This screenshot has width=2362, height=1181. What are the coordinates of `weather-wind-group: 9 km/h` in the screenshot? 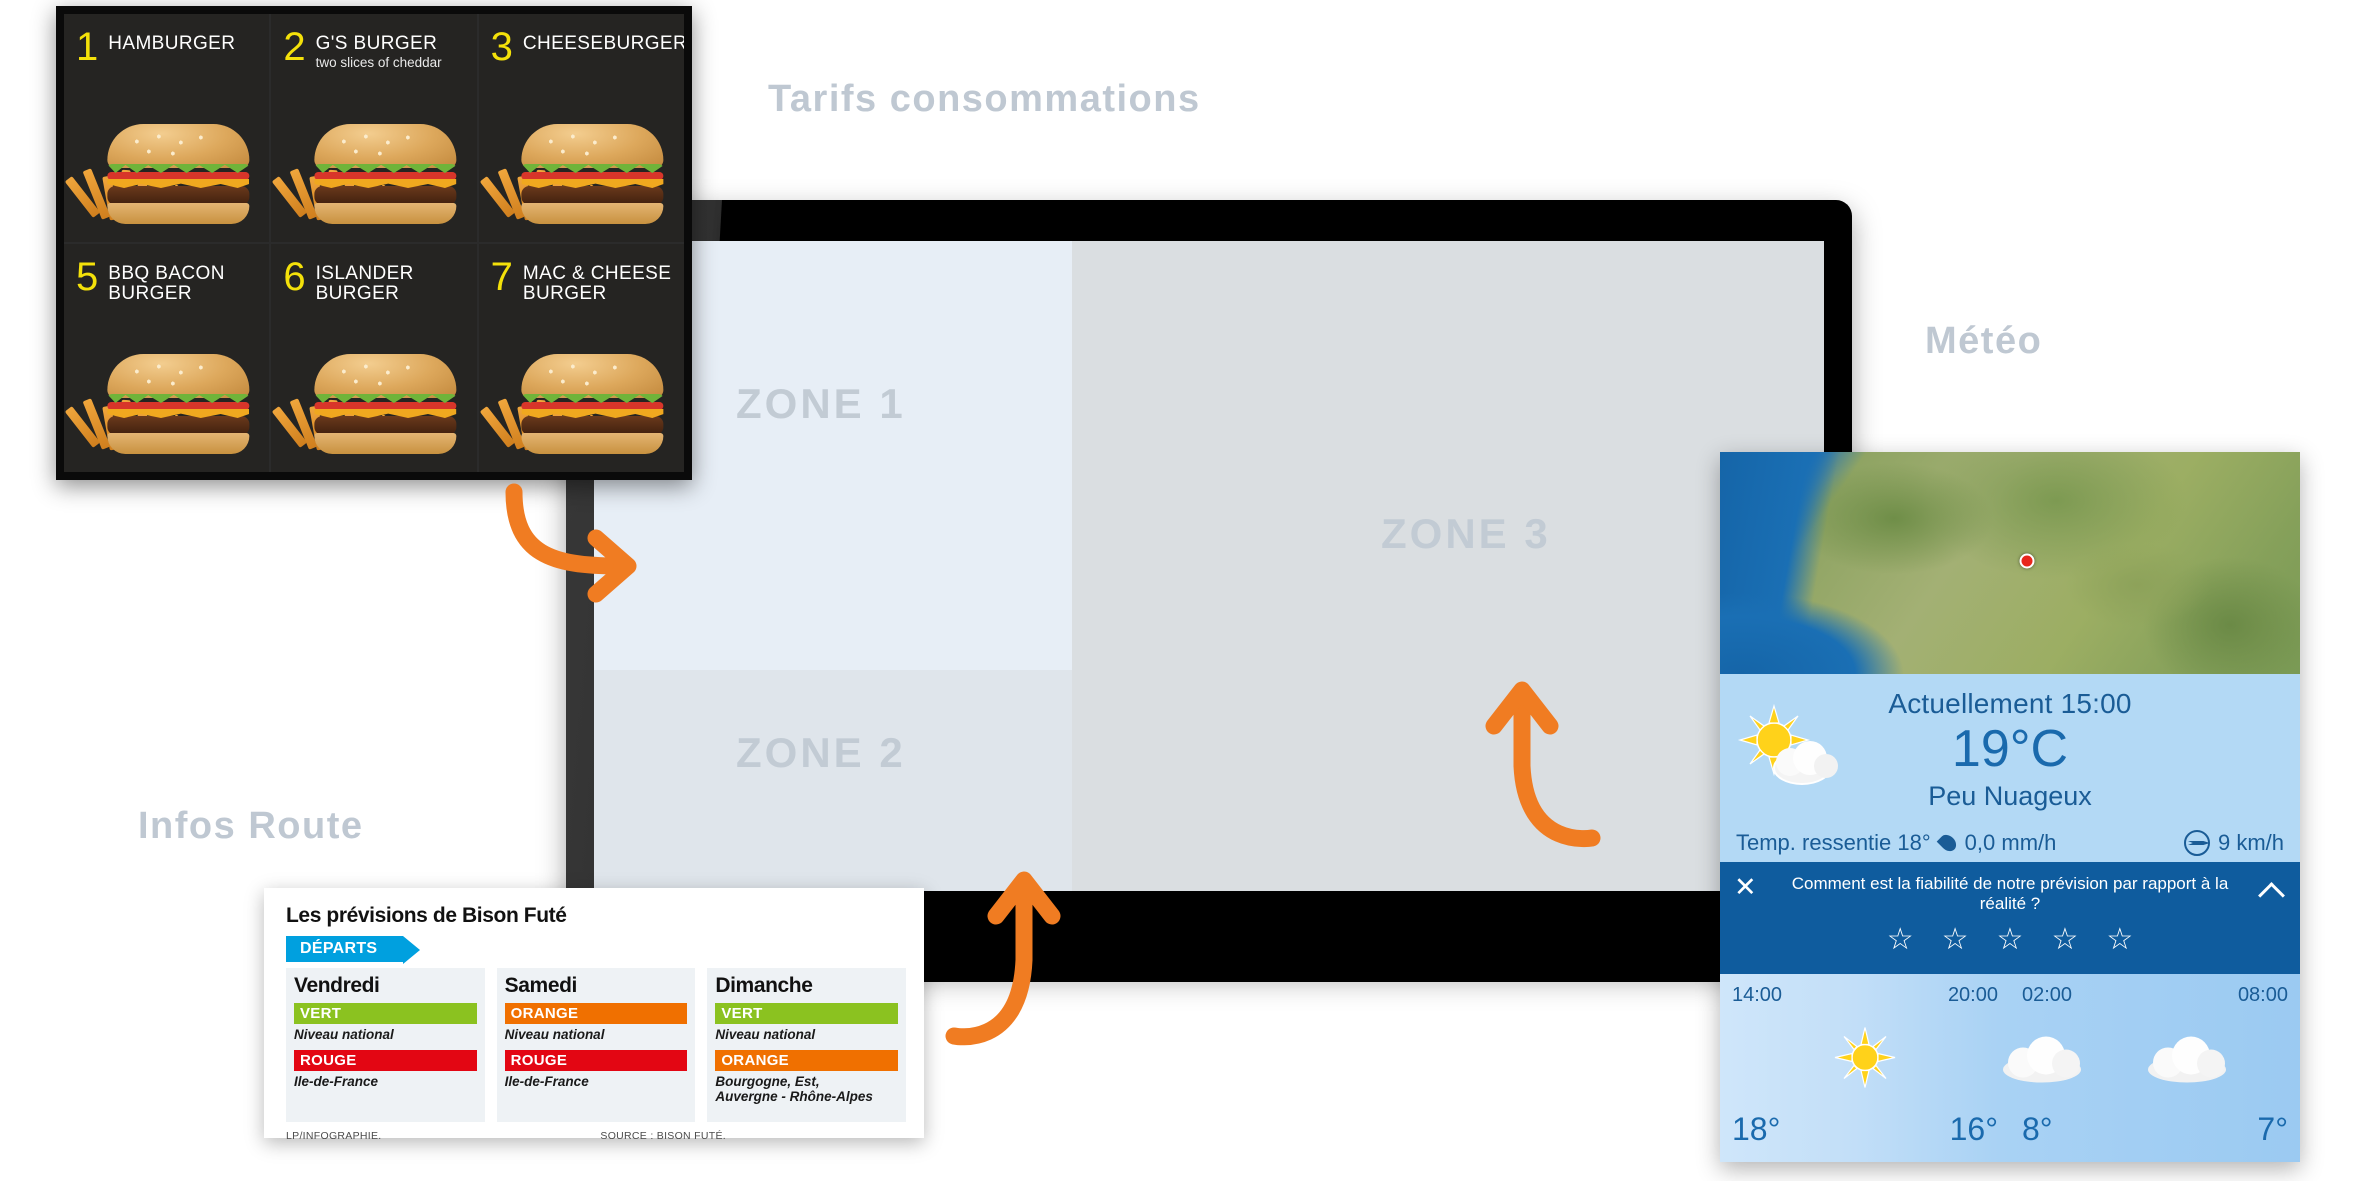 It's located at (2233, 843).